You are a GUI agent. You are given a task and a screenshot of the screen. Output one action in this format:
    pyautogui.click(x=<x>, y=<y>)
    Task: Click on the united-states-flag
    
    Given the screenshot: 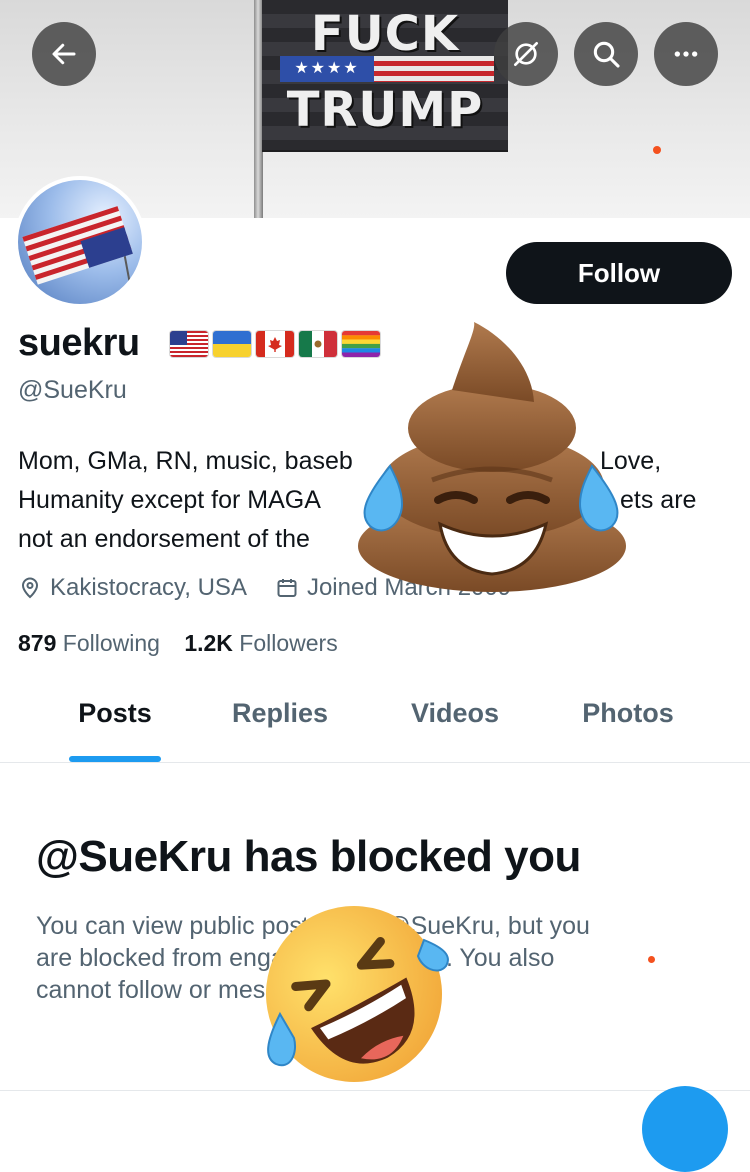 What is the action you would take?
    pyautogui.click(x=189, y=344)
    